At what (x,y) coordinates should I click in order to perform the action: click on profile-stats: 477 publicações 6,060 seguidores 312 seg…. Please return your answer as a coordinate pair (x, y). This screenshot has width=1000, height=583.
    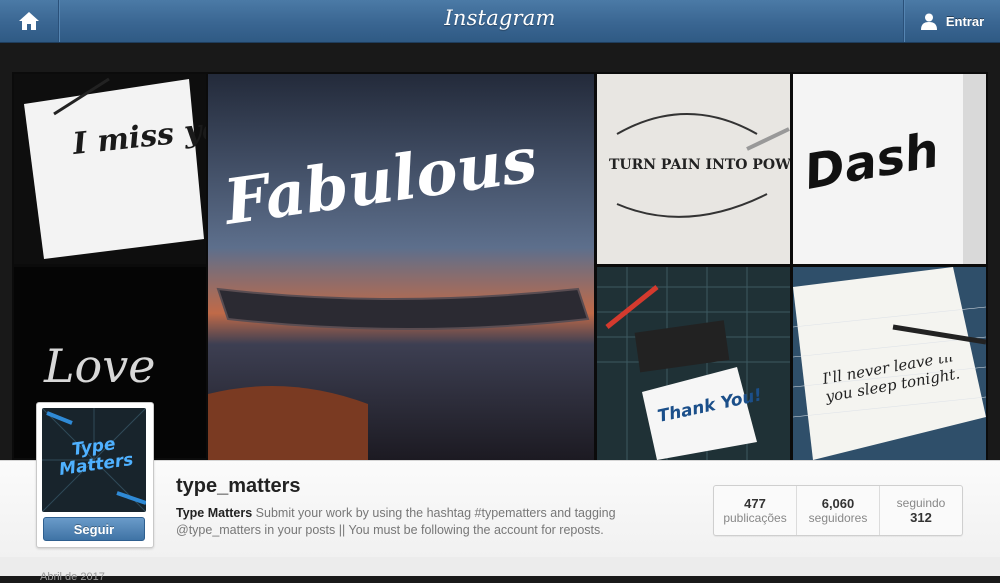
    Looking at the image, I should click on (838, 510).